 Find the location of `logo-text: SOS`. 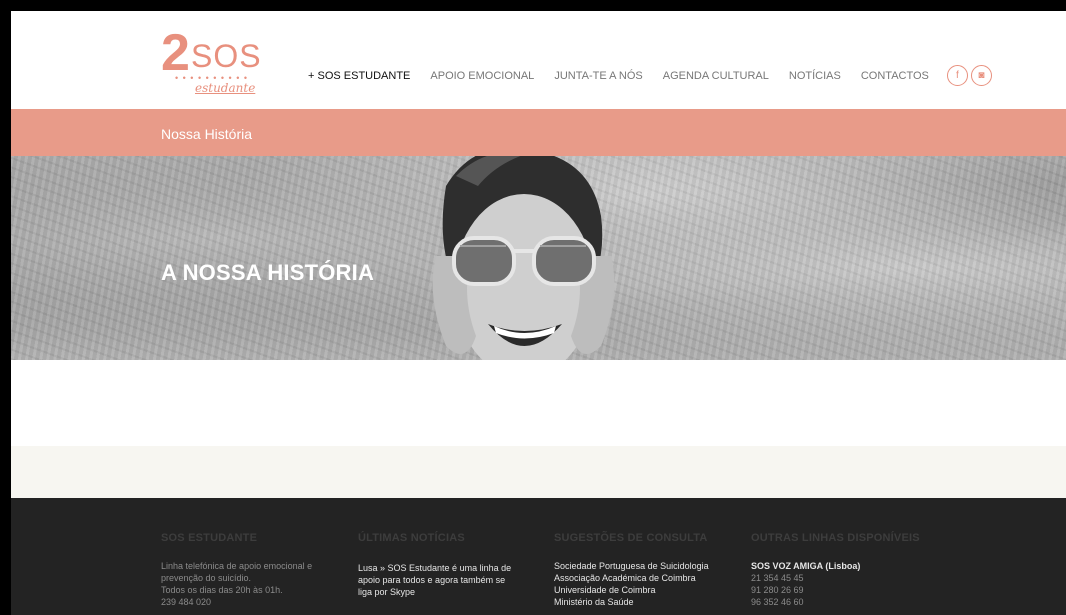

logo-text: SOS is located at coordinates (226, 56).